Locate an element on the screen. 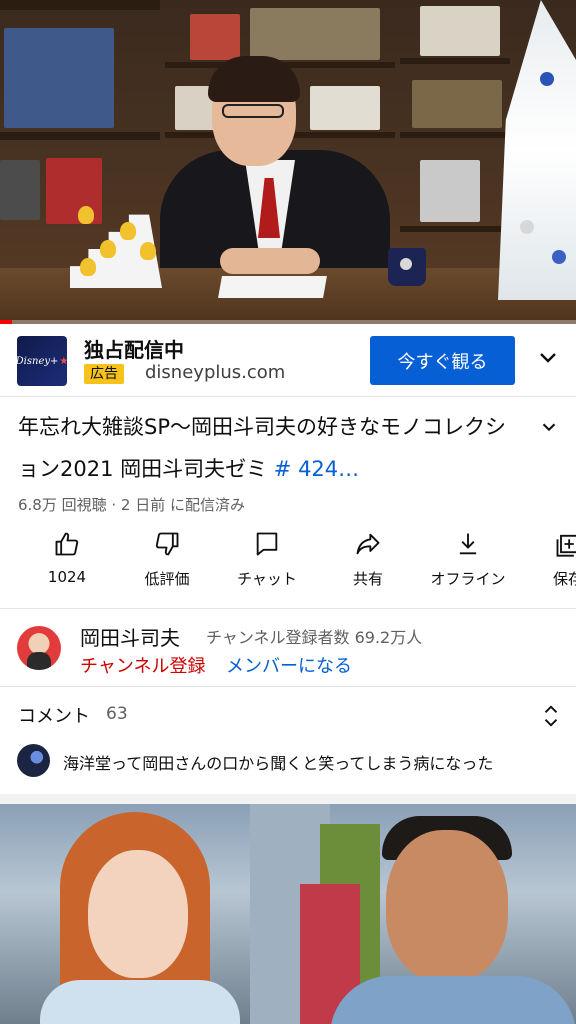 The image size is (576, 1024). video-title-text: 年忘れ大雑談SP〜岡田斗司夫の好きなモノコレクション2021 岡田斗司夫ゼミ is located at coordinates (262, 448).